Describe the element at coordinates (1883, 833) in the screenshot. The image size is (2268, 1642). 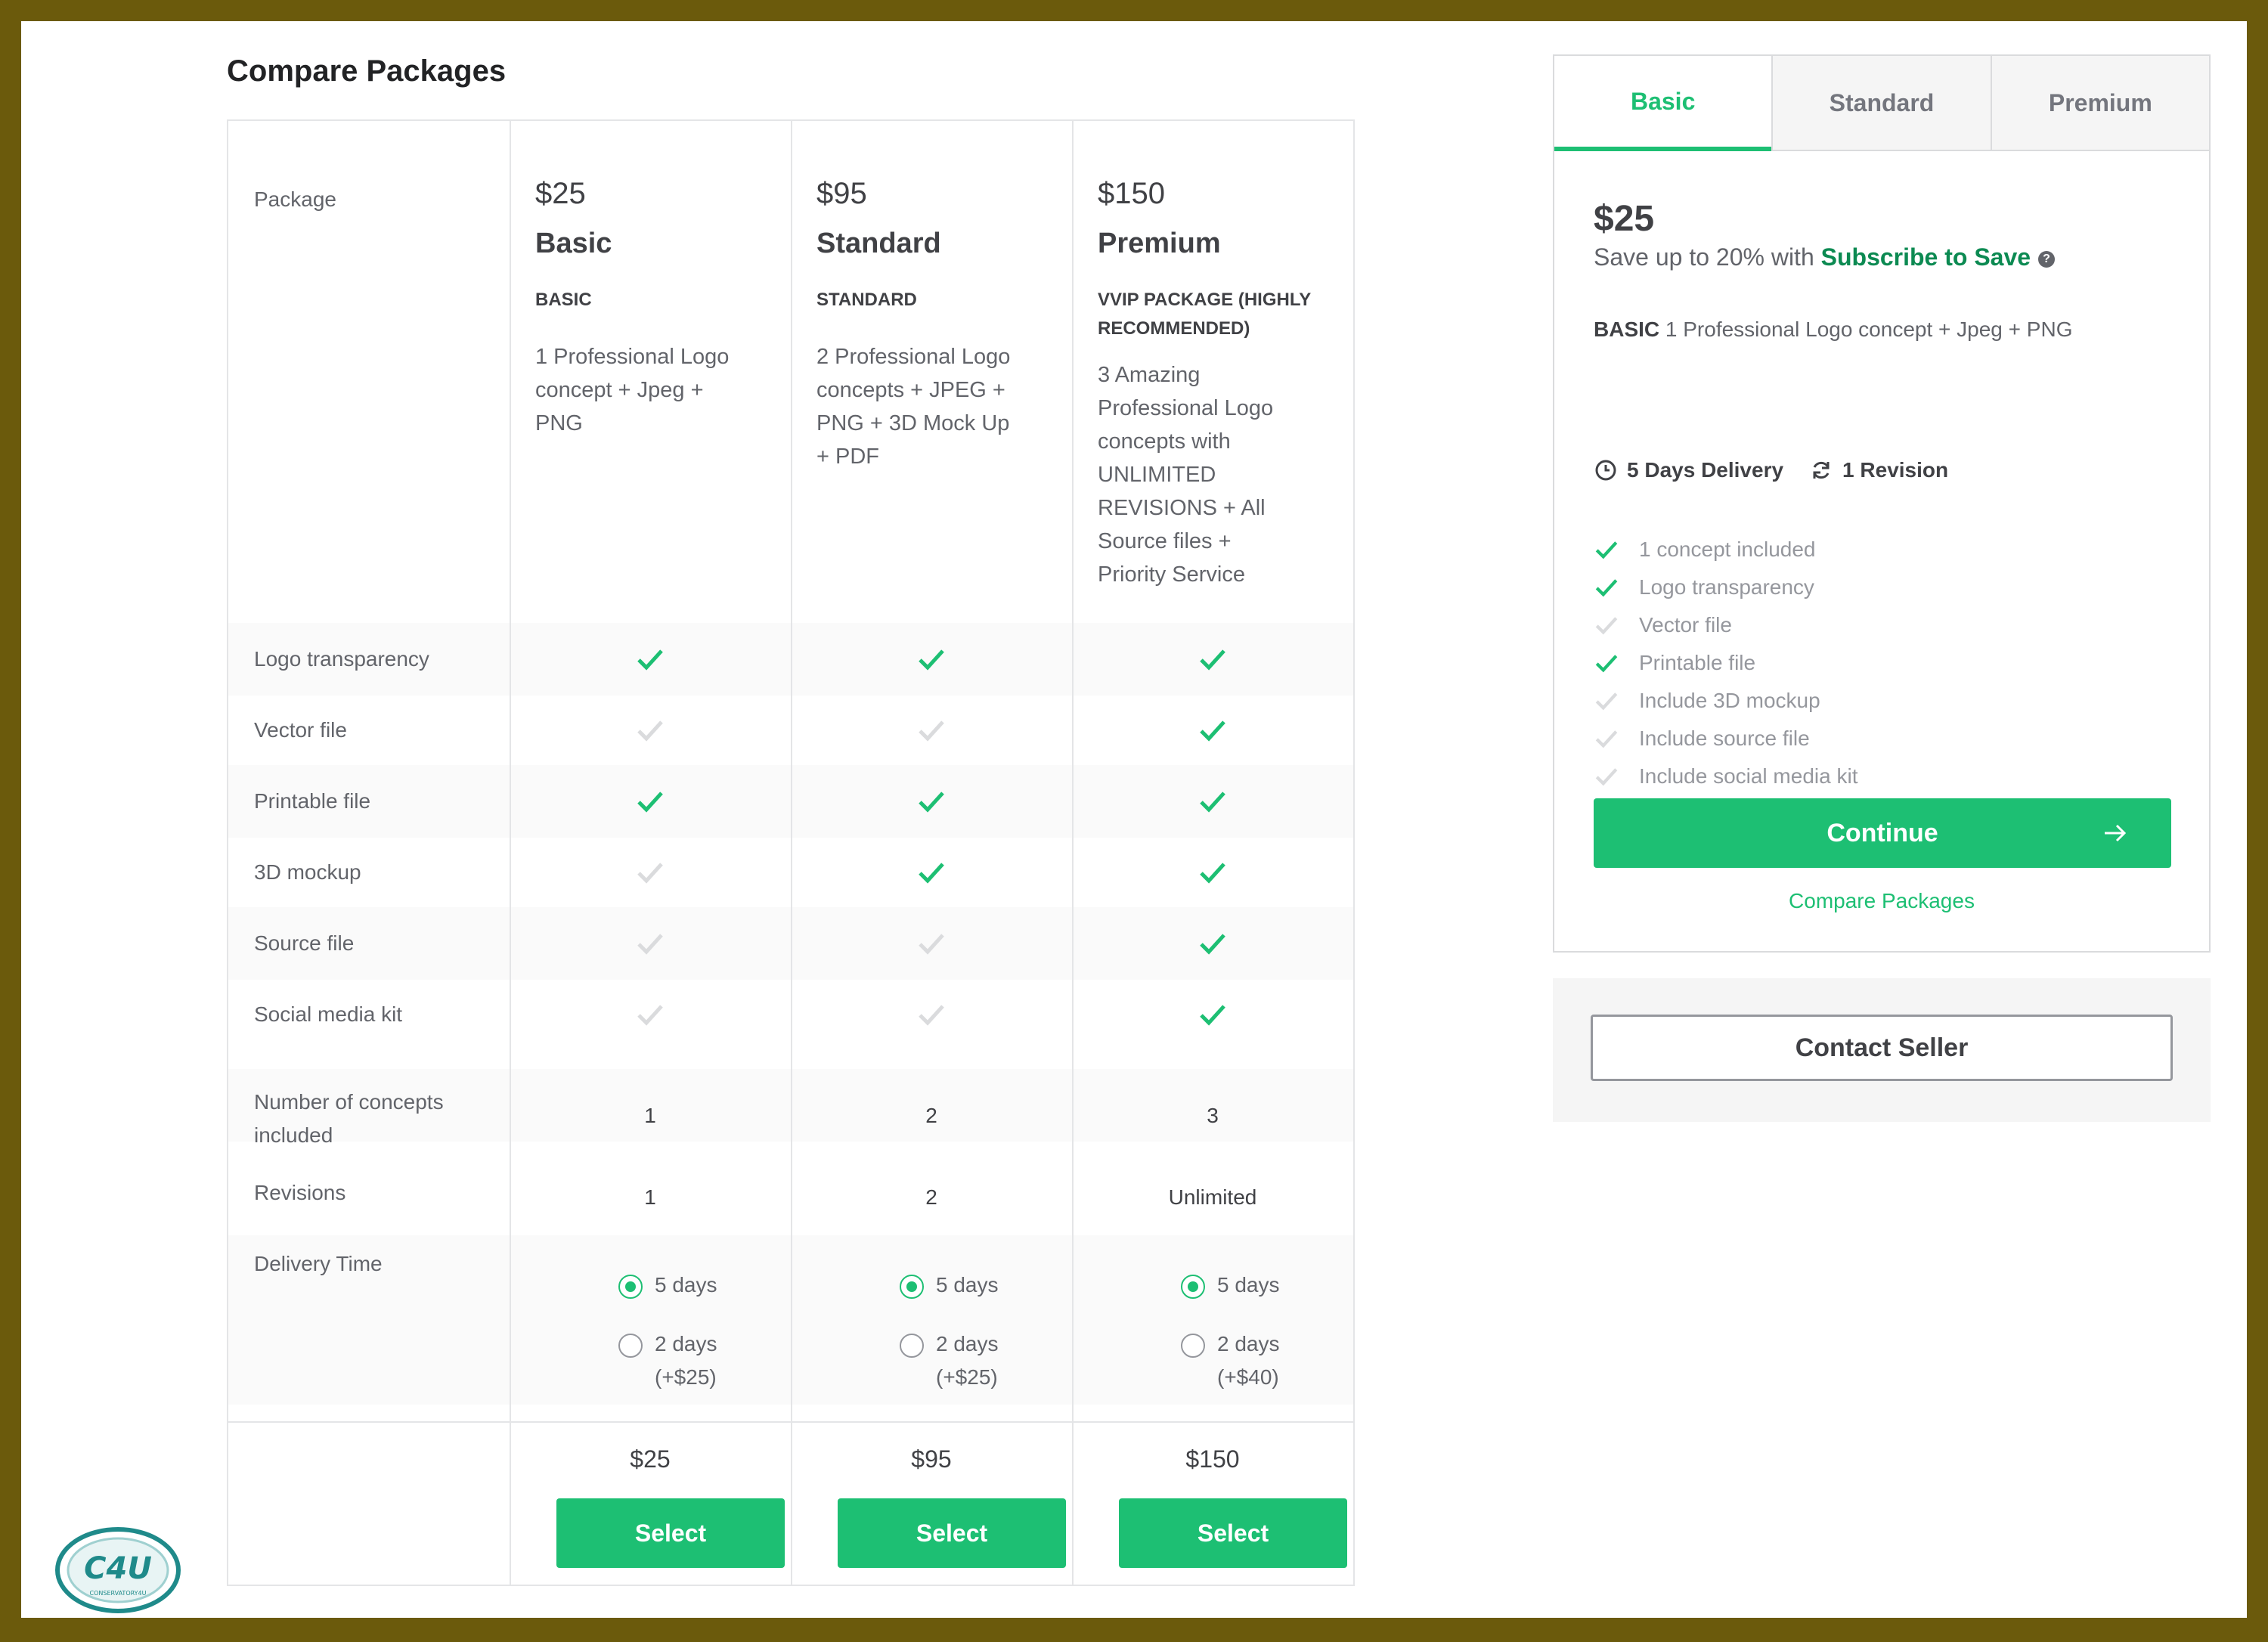
I see `continue-button: Continue` at that location.